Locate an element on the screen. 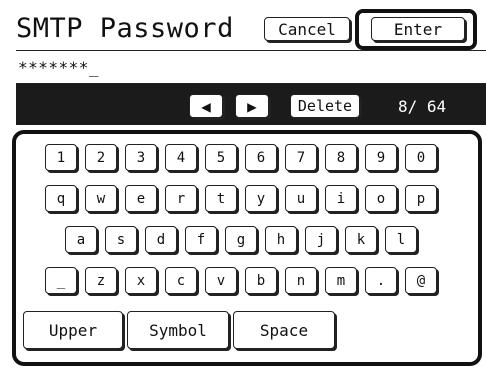 The image size is (486, 372). key-2: 2 is located at coordinates (101, 157).